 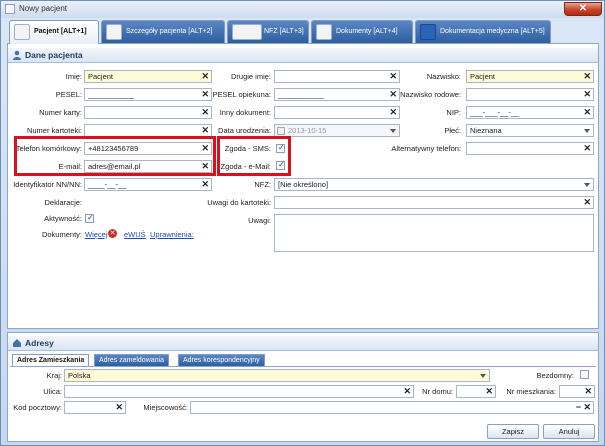 What do you see at coordinates (247, 32) in the screenshot?
I see `nfz-icon` at bounding box center [247, 32].